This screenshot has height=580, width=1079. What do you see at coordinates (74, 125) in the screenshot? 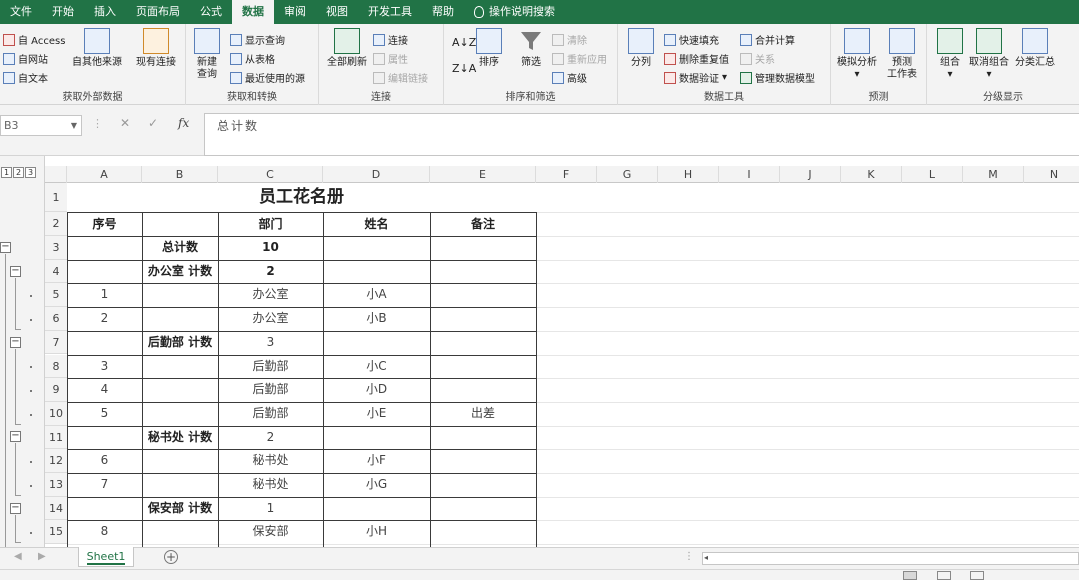
I see `chevron-down-icon: ▼` at bounding box center [74, 125].